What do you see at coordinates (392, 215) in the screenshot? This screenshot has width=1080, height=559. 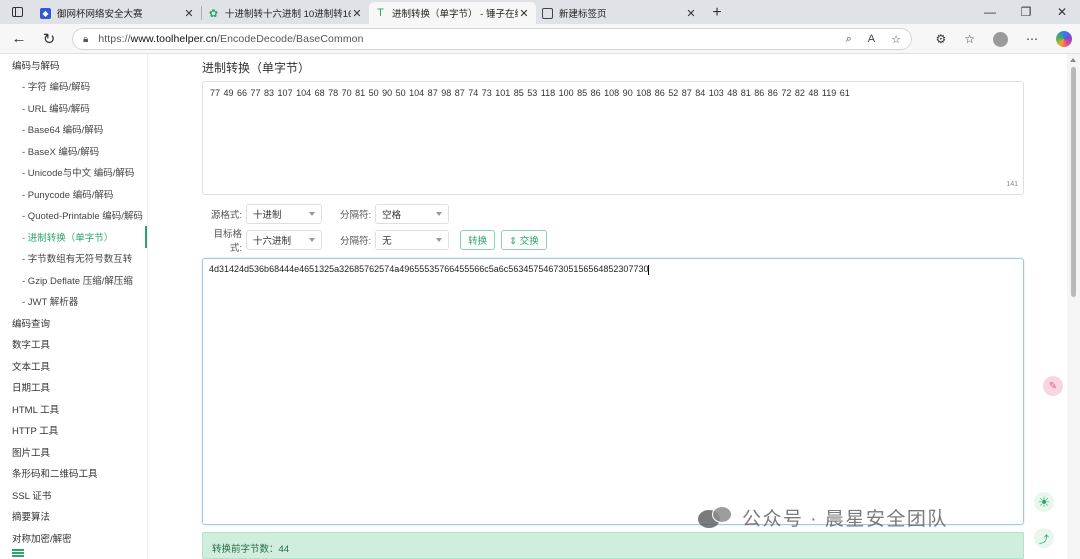 I see `source-sep-value: 空格` at bounding box center [392, 215].